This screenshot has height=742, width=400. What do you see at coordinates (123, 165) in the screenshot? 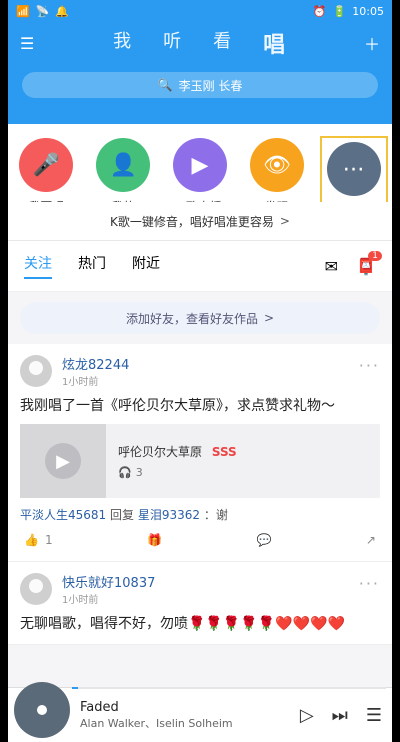
I see `user-icon: 👤` at bounding box center [123, 165].